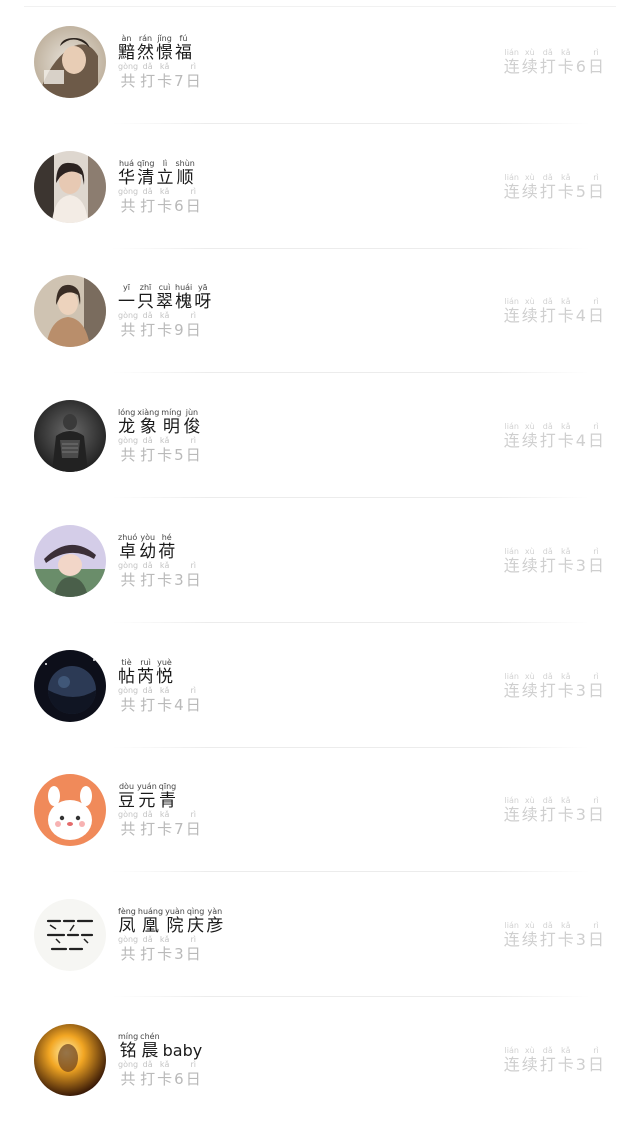 This screenshot has height=1125, width=640. Describe the element at coordinates (182, 1050) in the screenshot. I see `user-name-latin: baby` at that location.